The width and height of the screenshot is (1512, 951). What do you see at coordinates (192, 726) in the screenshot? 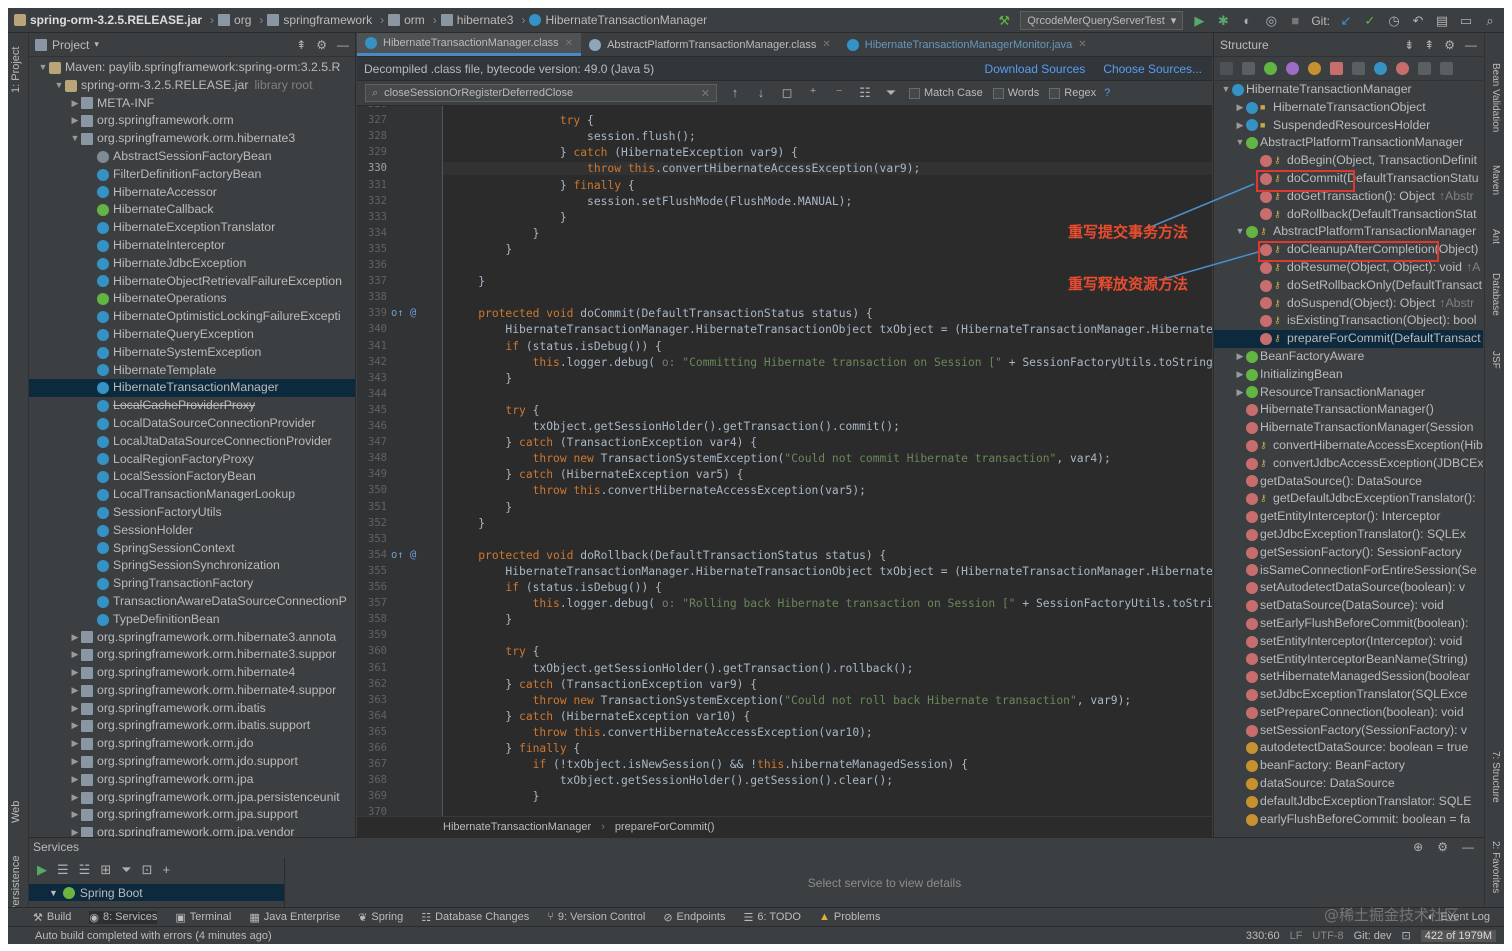
I see `project-tree-item: ▶ org.springframework.orm.ibatis.support` at bounding box center [192, 726].